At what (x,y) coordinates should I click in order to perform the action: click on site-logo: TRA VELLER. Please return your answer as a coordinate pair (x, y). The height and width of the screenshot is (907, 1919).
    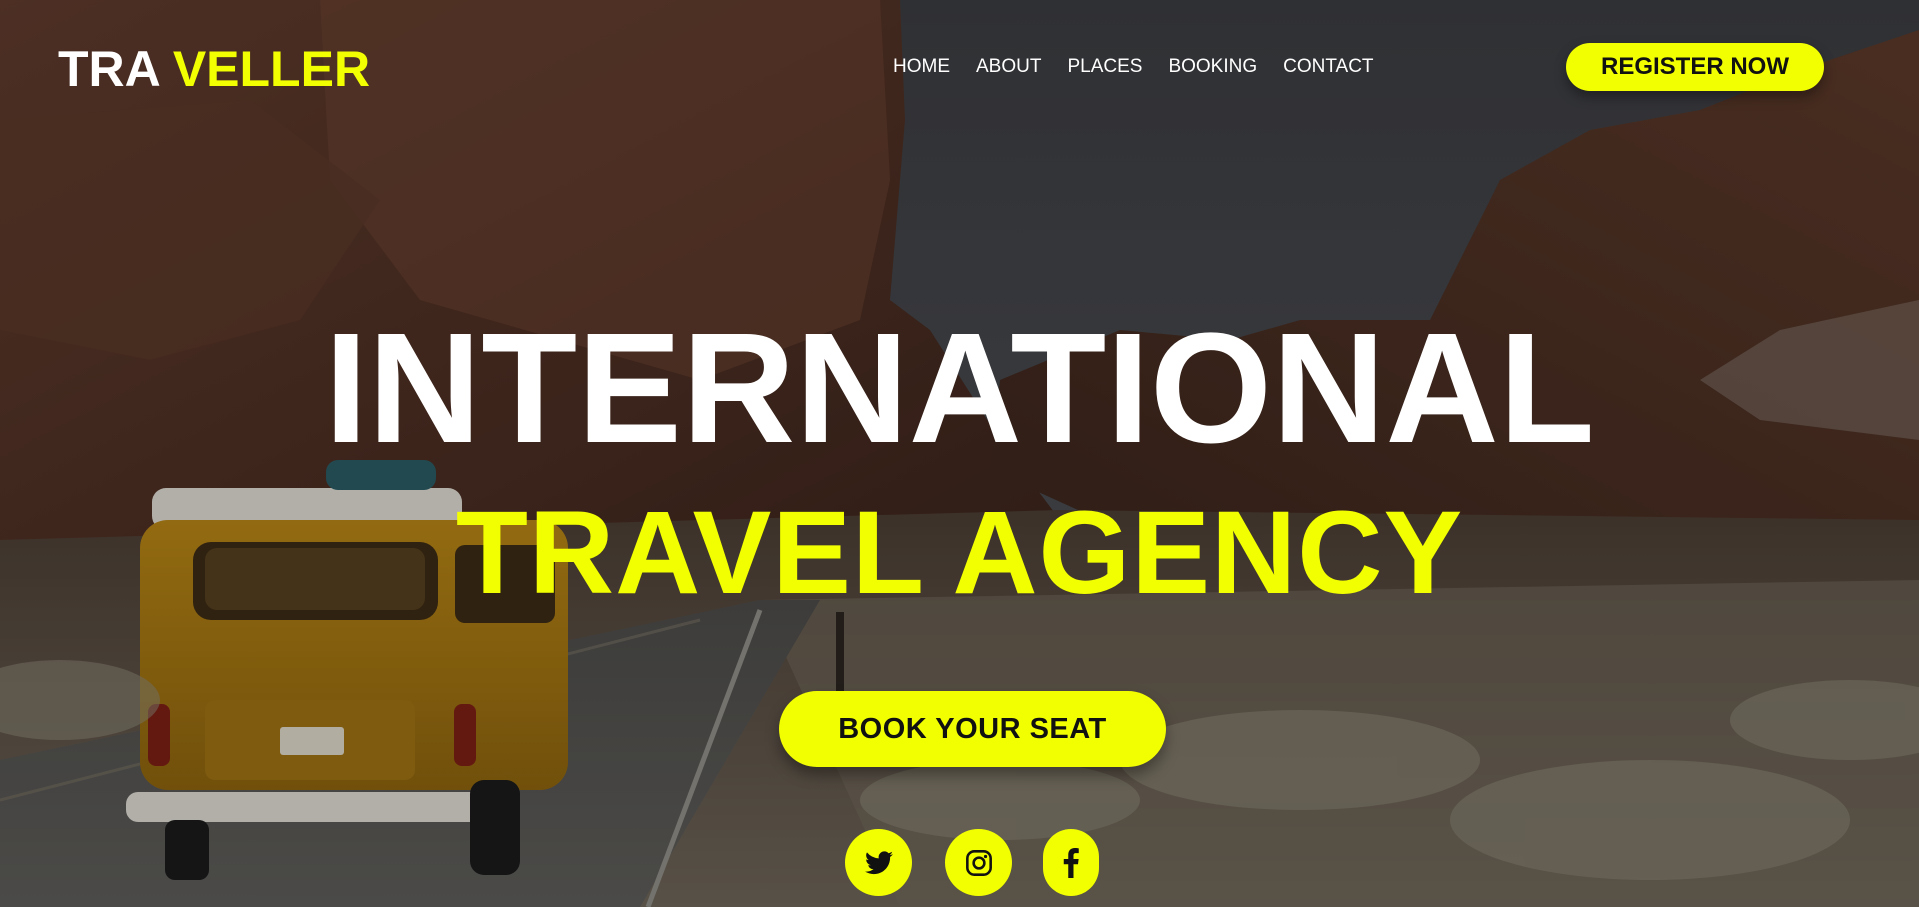
    Looking at the image, I should click on (214, 69).